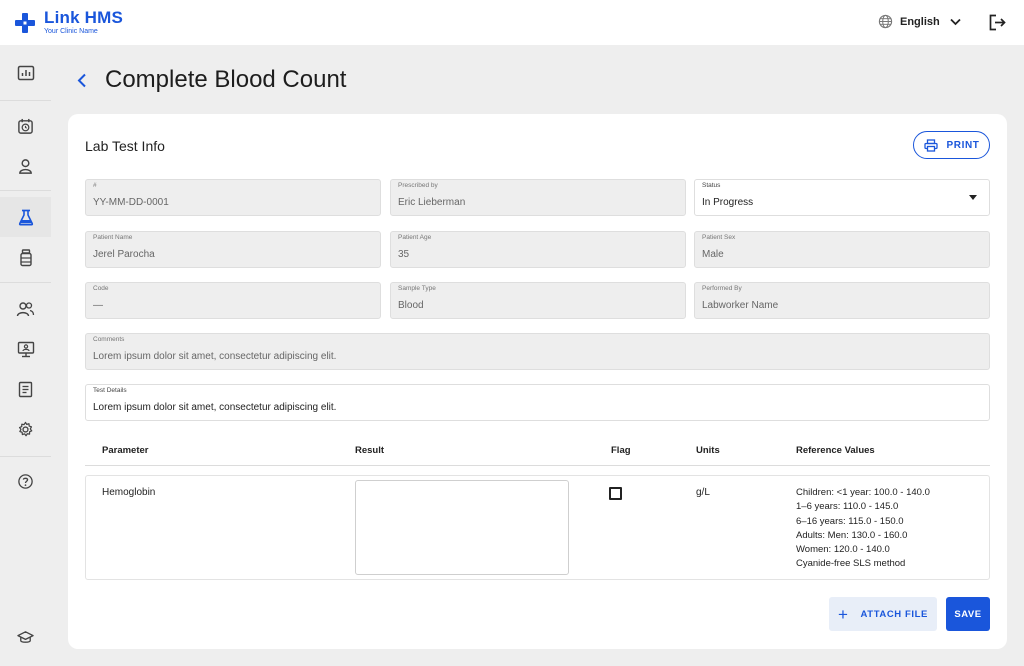 The image size is (1024, 666). Describe the element at coordinates (537, 465) in the screenshot. I see `table-header-divider` at that location.